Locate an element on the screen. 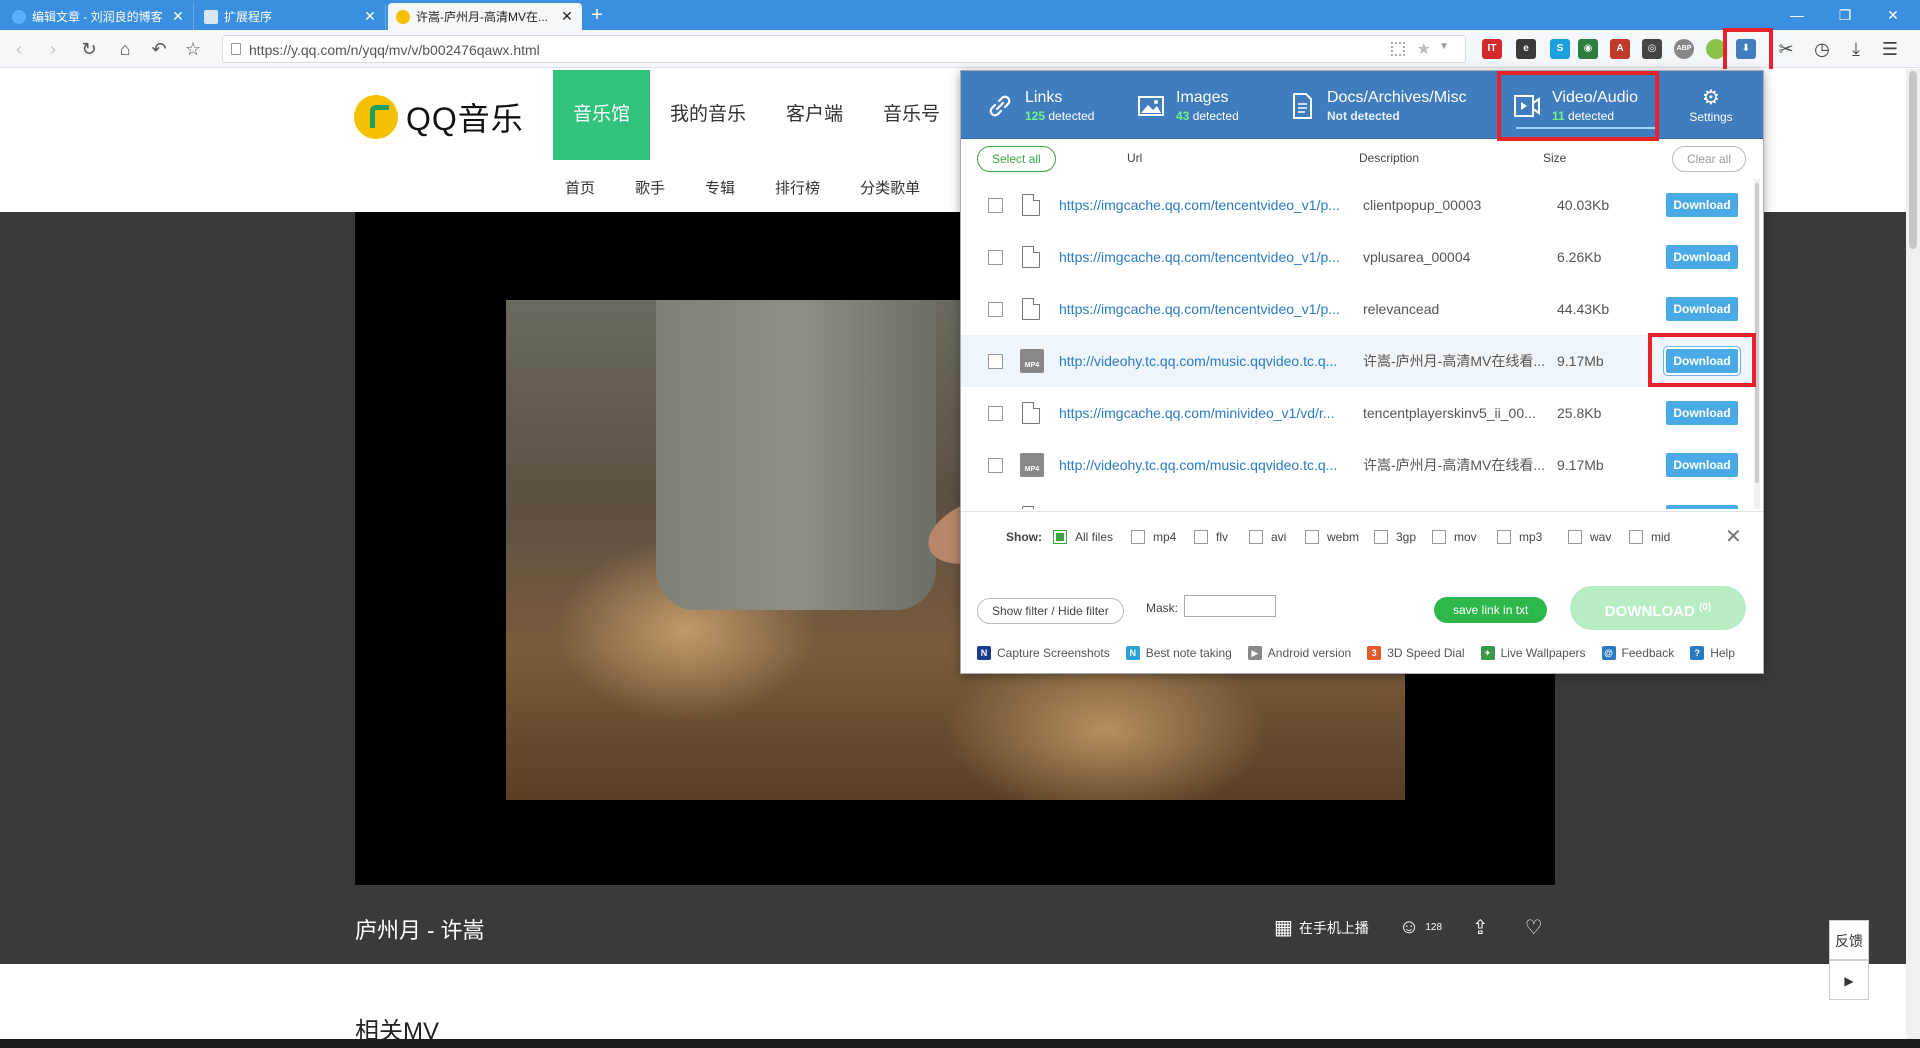 The image size is (1920, 1048). share-button: ⇪ is located at coordinates (1483, 927).